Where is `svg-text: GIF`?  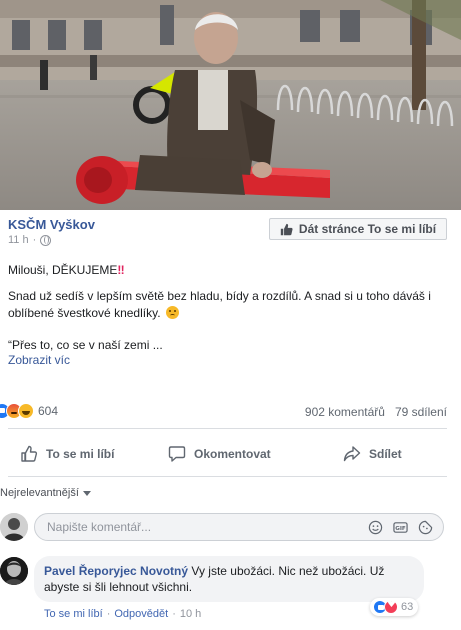 svg-text: GIF is located at coordinates (400, 529).